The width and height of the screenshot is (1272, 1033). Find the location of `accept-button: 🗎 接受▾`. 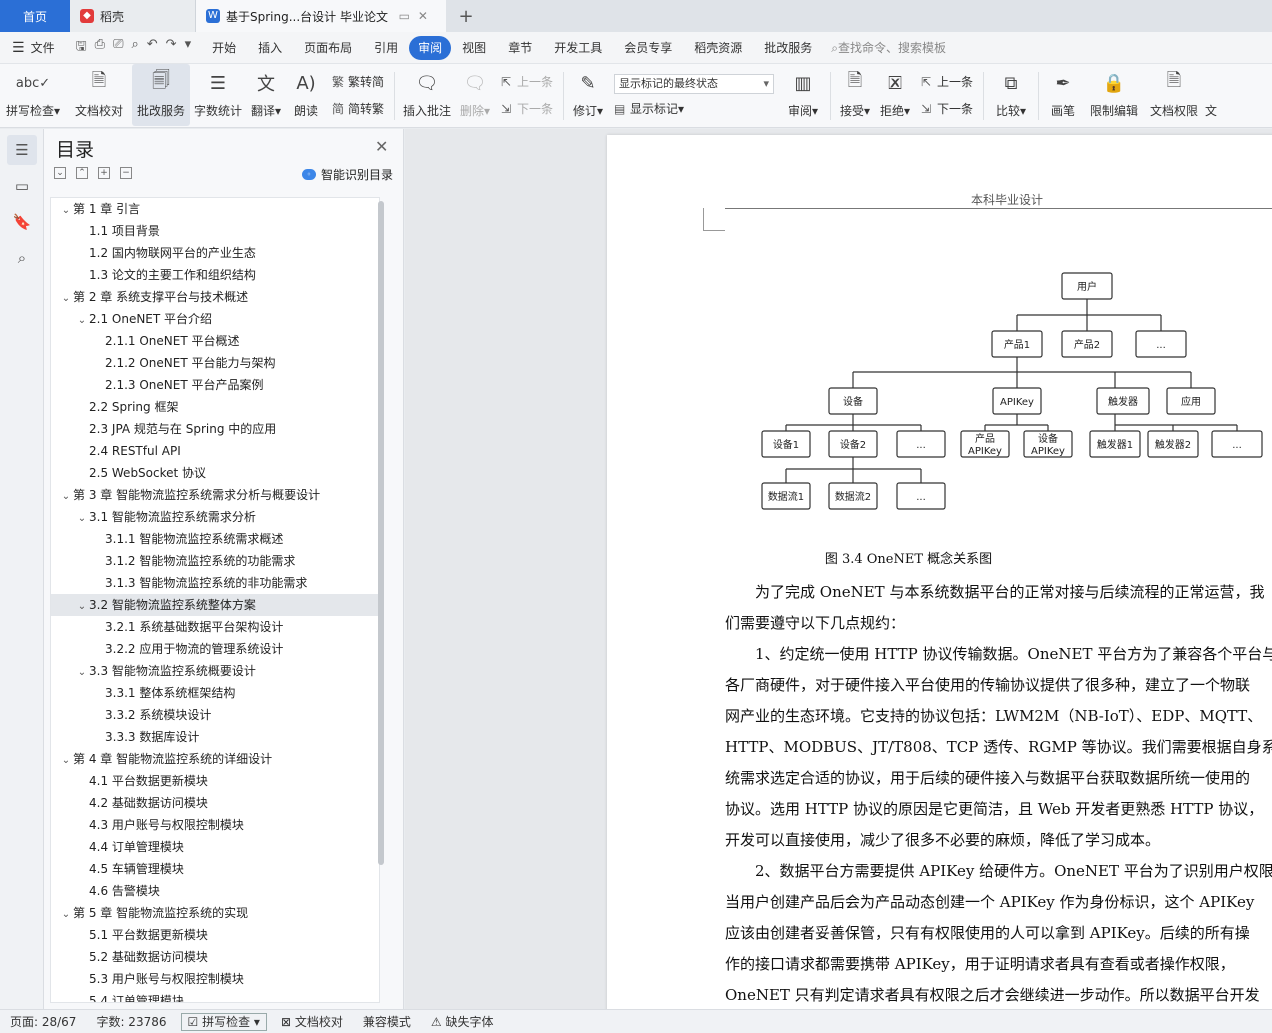

accept-button: 🗎 接受▾ is located at coordinates (855, 95).